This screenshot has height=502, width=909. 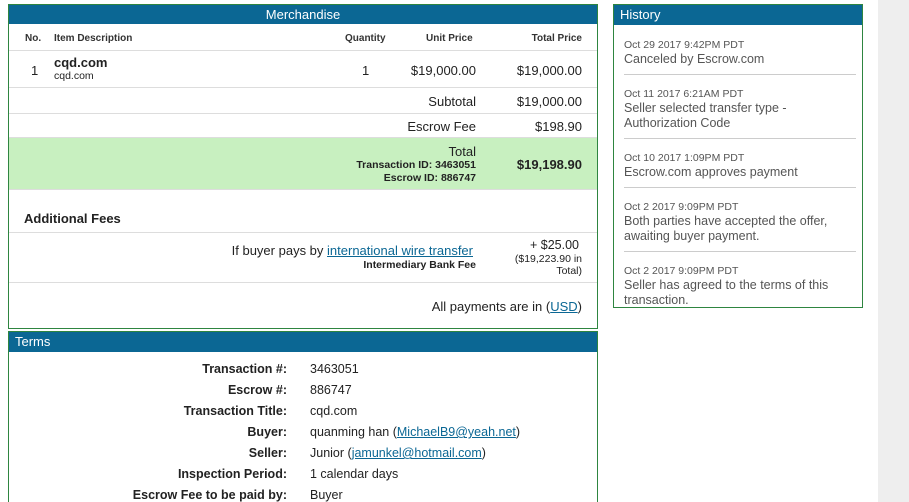 I want to click on item-subname: cqd.com, so click(x=74, y=76).